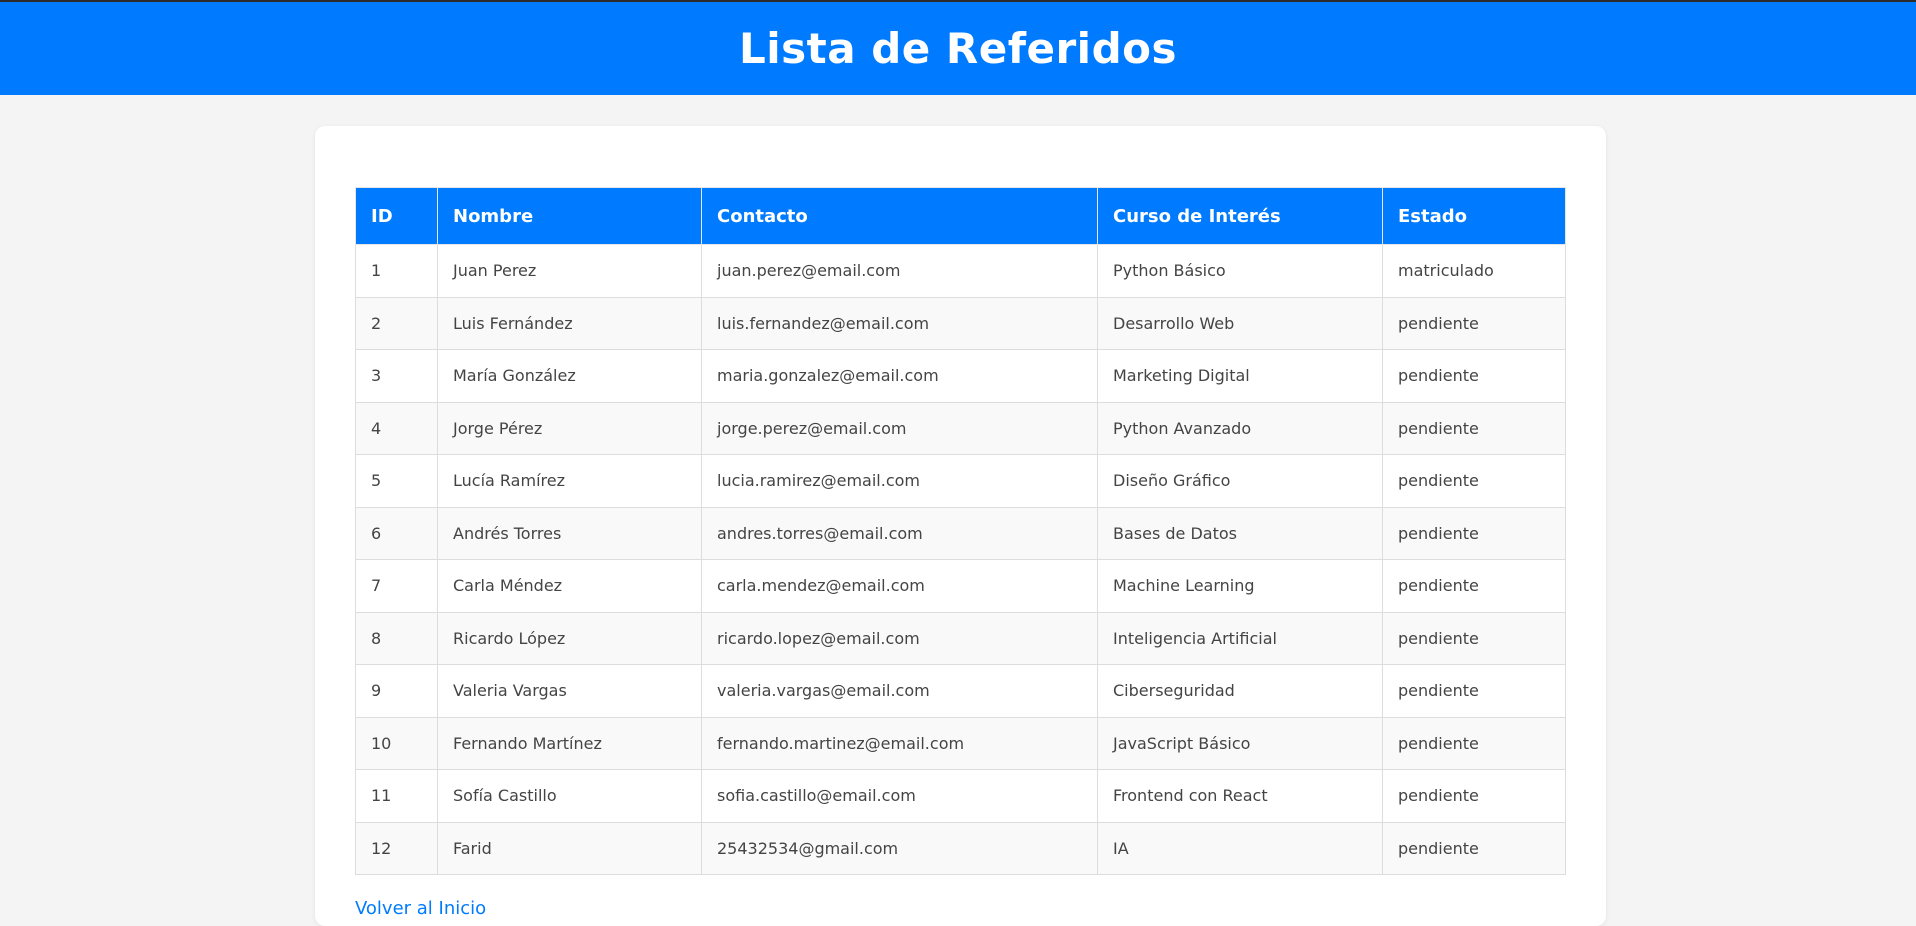 This screenshot has width=1916, height=926. I want to click on cell-contacto: andres.torres@email.com, so click(899, 533).